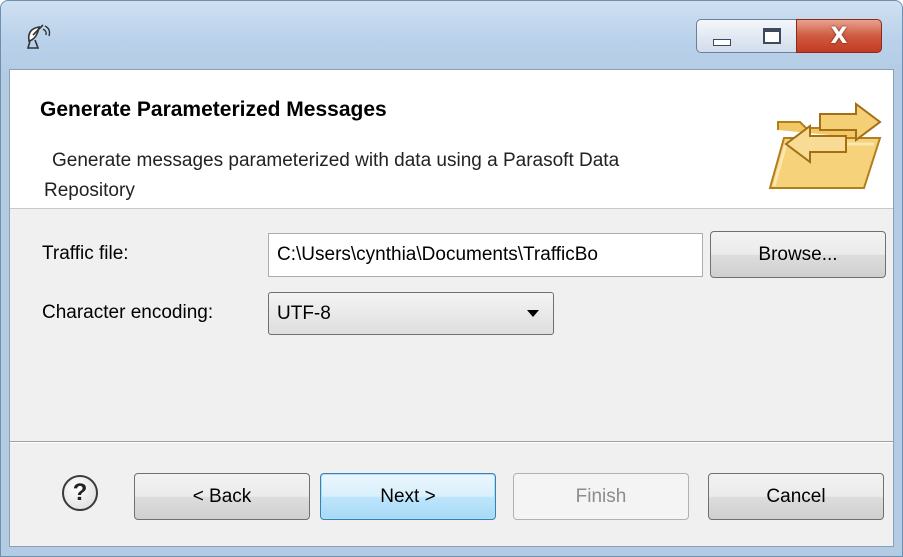 The image size is (903, 557). What do you see at coordinates (722, 42) in the screenshot?
I see `minimize-icon` at bounding box center [722, 42].